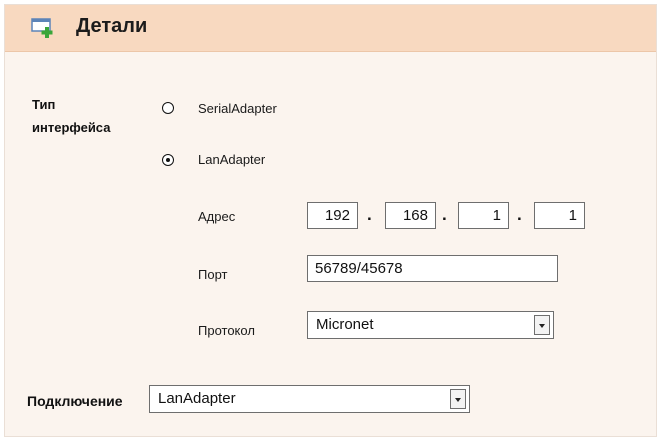 The image size is (661, 441). Describe the element at coordinates (213, 274) in the screenshot. I see `port-label: Порт` at that location.